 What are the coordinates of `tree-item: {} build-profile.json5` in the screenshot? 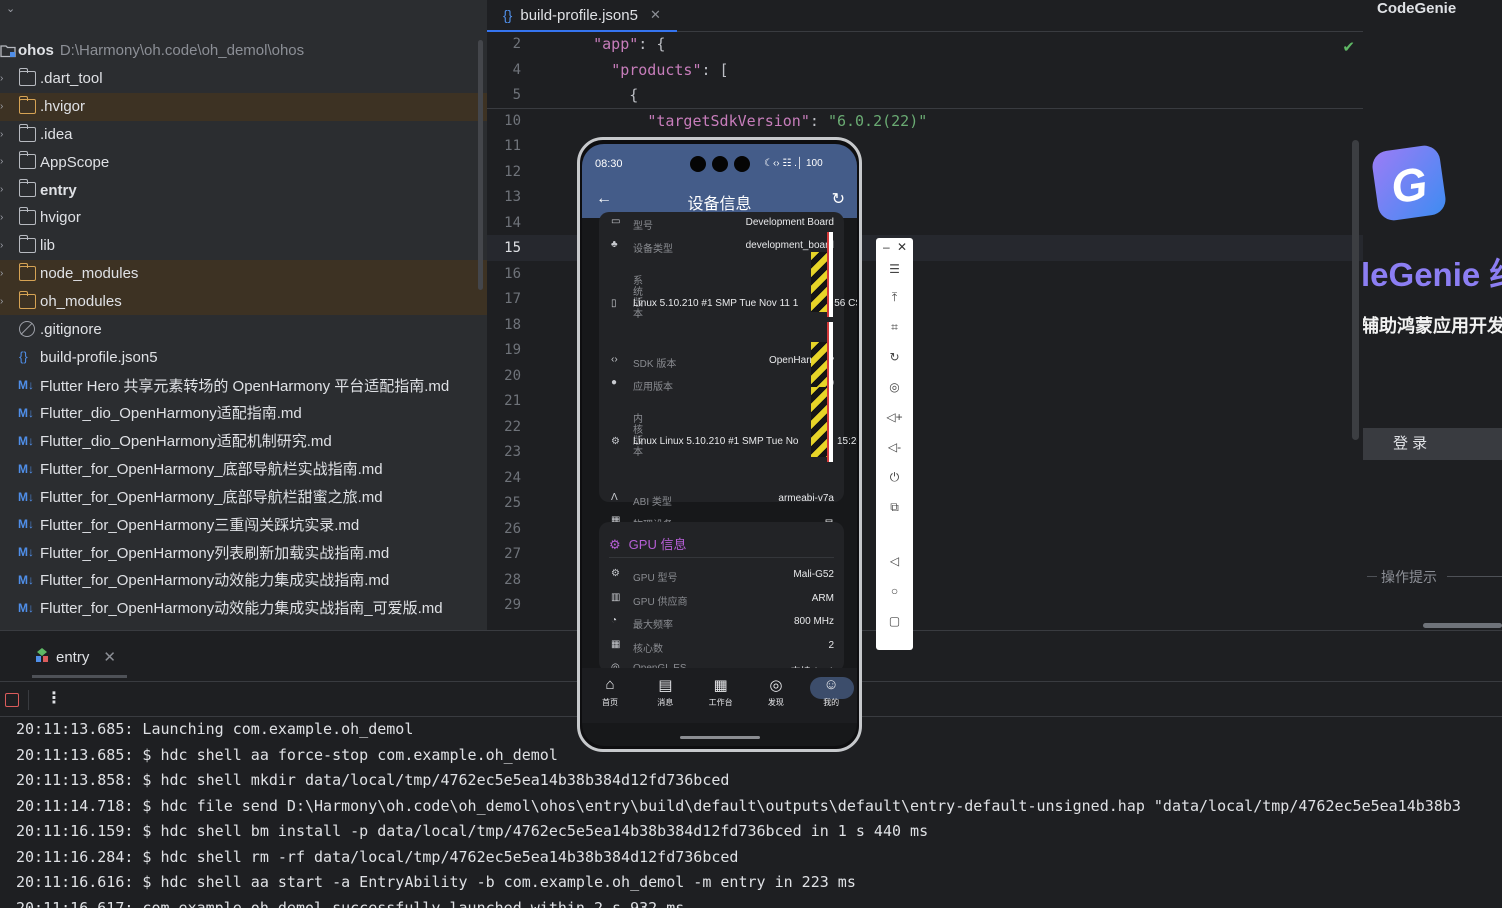 It's located at (243, 357).